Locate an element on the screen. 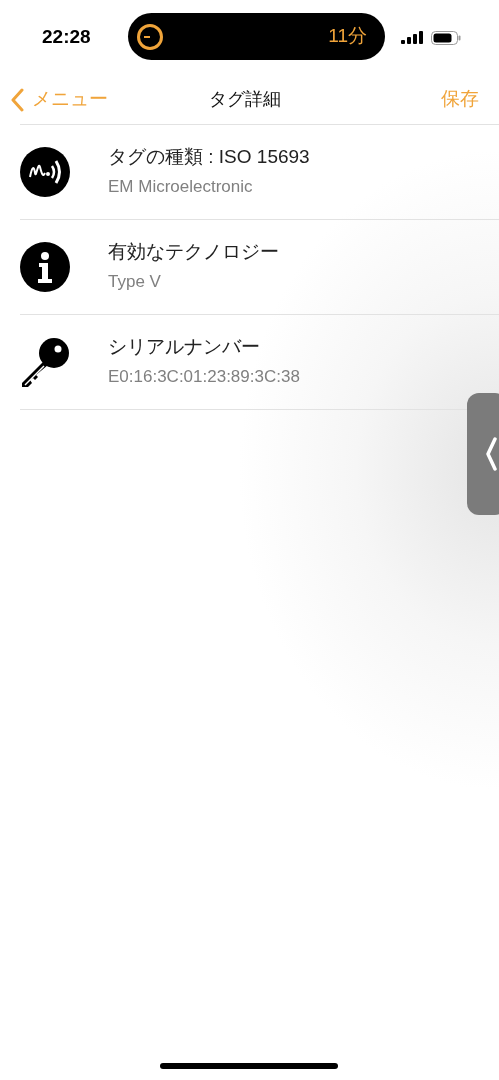 The height and width of the screenshot is (1080, 499). dynamic-island: 11分 is located at coordinates (256, 36).